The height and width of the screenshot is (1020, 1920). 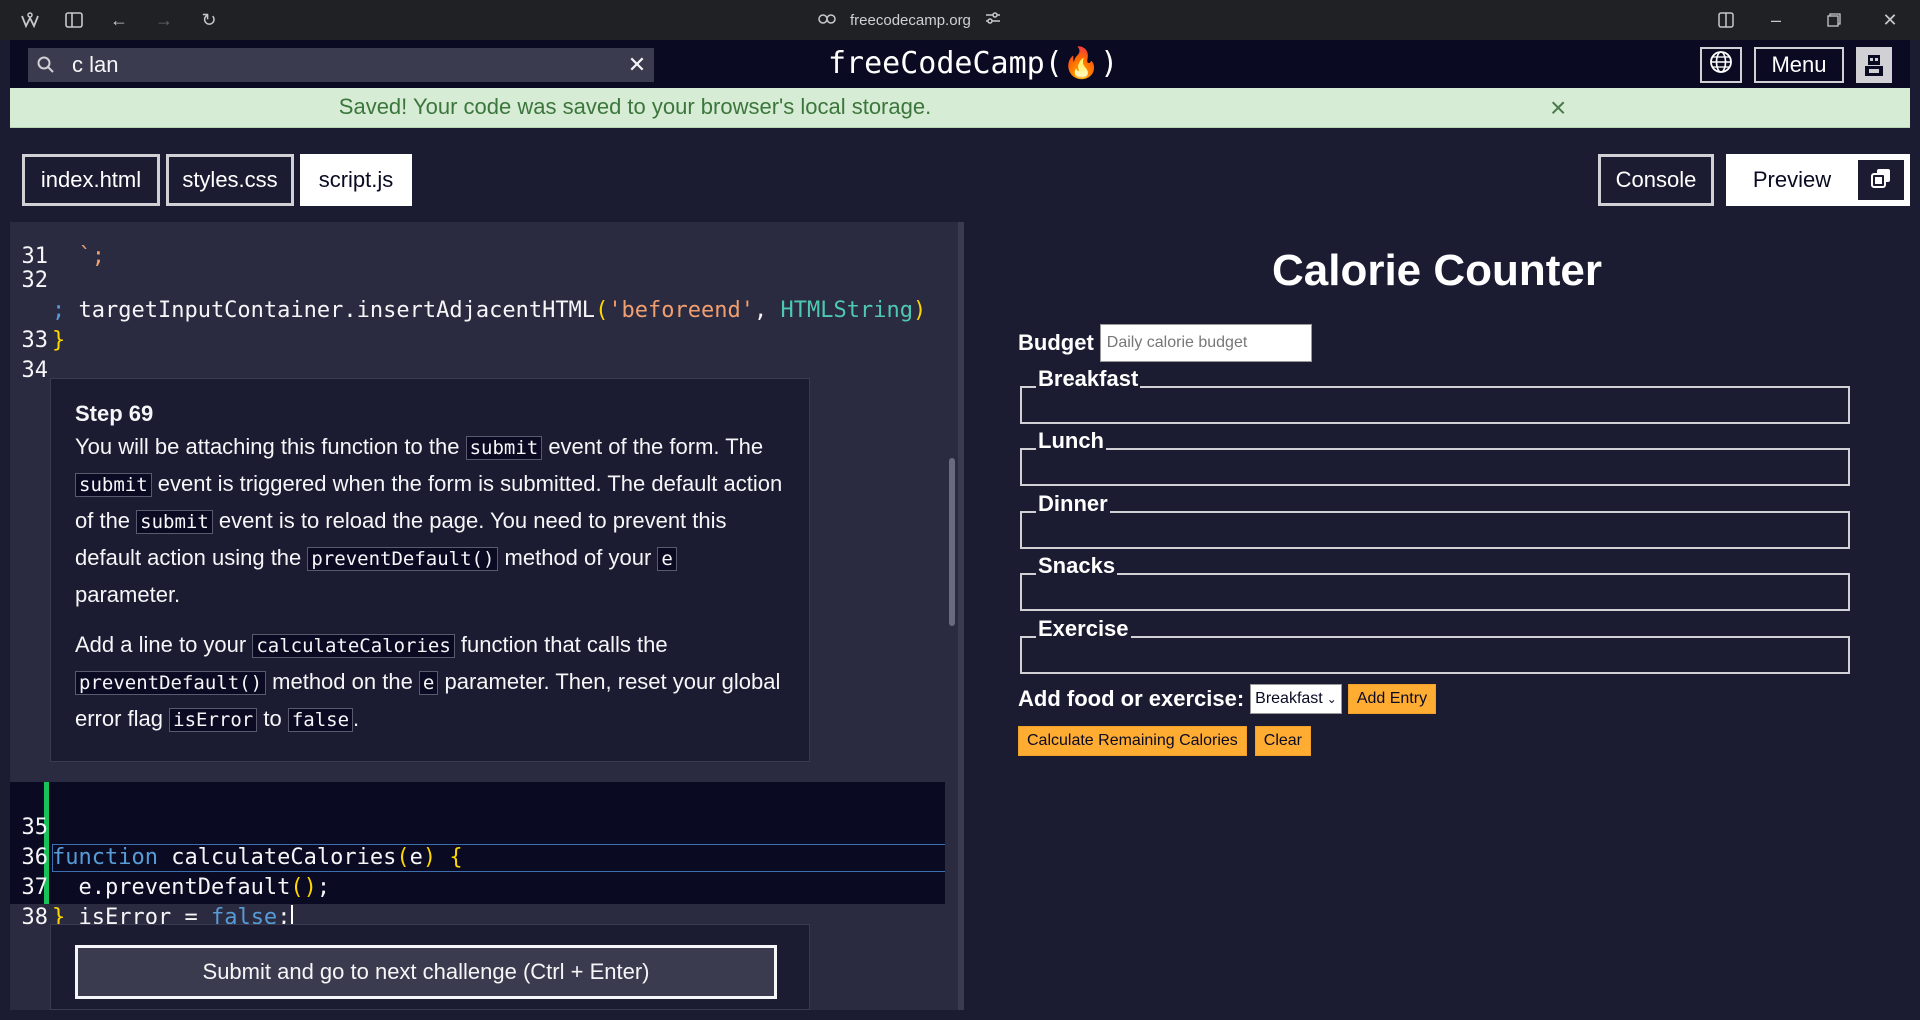 I want to click on minimize-icon: –, so click(x=1776, y=20).